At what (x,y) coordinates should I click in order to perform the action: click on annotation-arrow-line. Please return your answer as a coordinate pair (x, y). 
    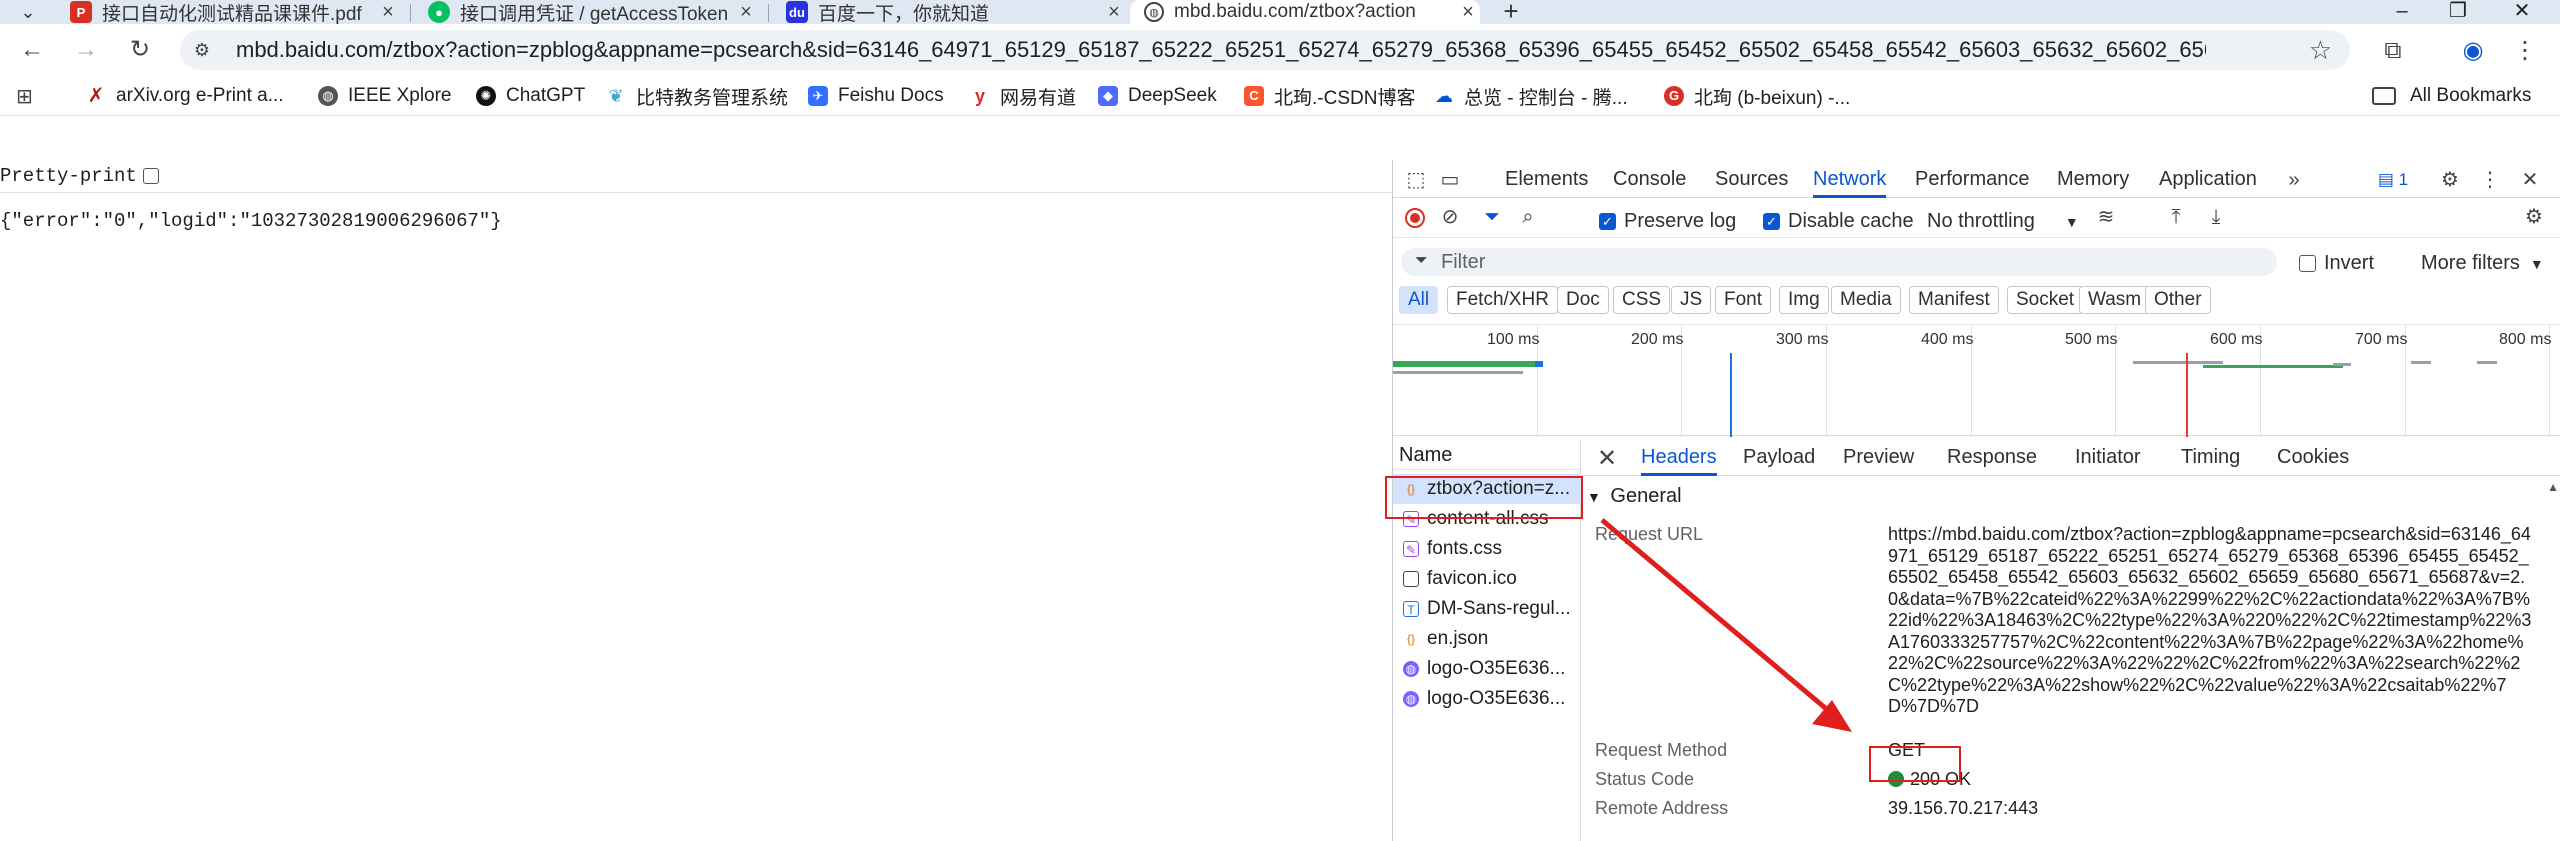
    Looking at the image, I should click on (1716, 616).